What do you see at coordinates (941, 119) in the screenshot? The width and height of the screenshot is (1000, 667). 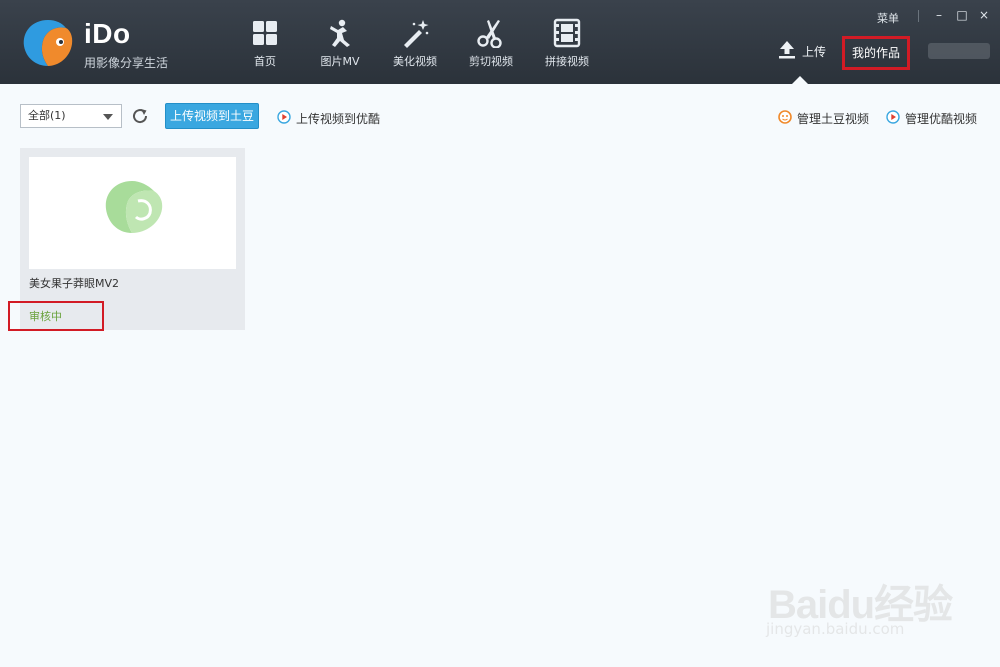 I see `manage-youku-label: 管理优酷视频` at bounding box center [941, 119].